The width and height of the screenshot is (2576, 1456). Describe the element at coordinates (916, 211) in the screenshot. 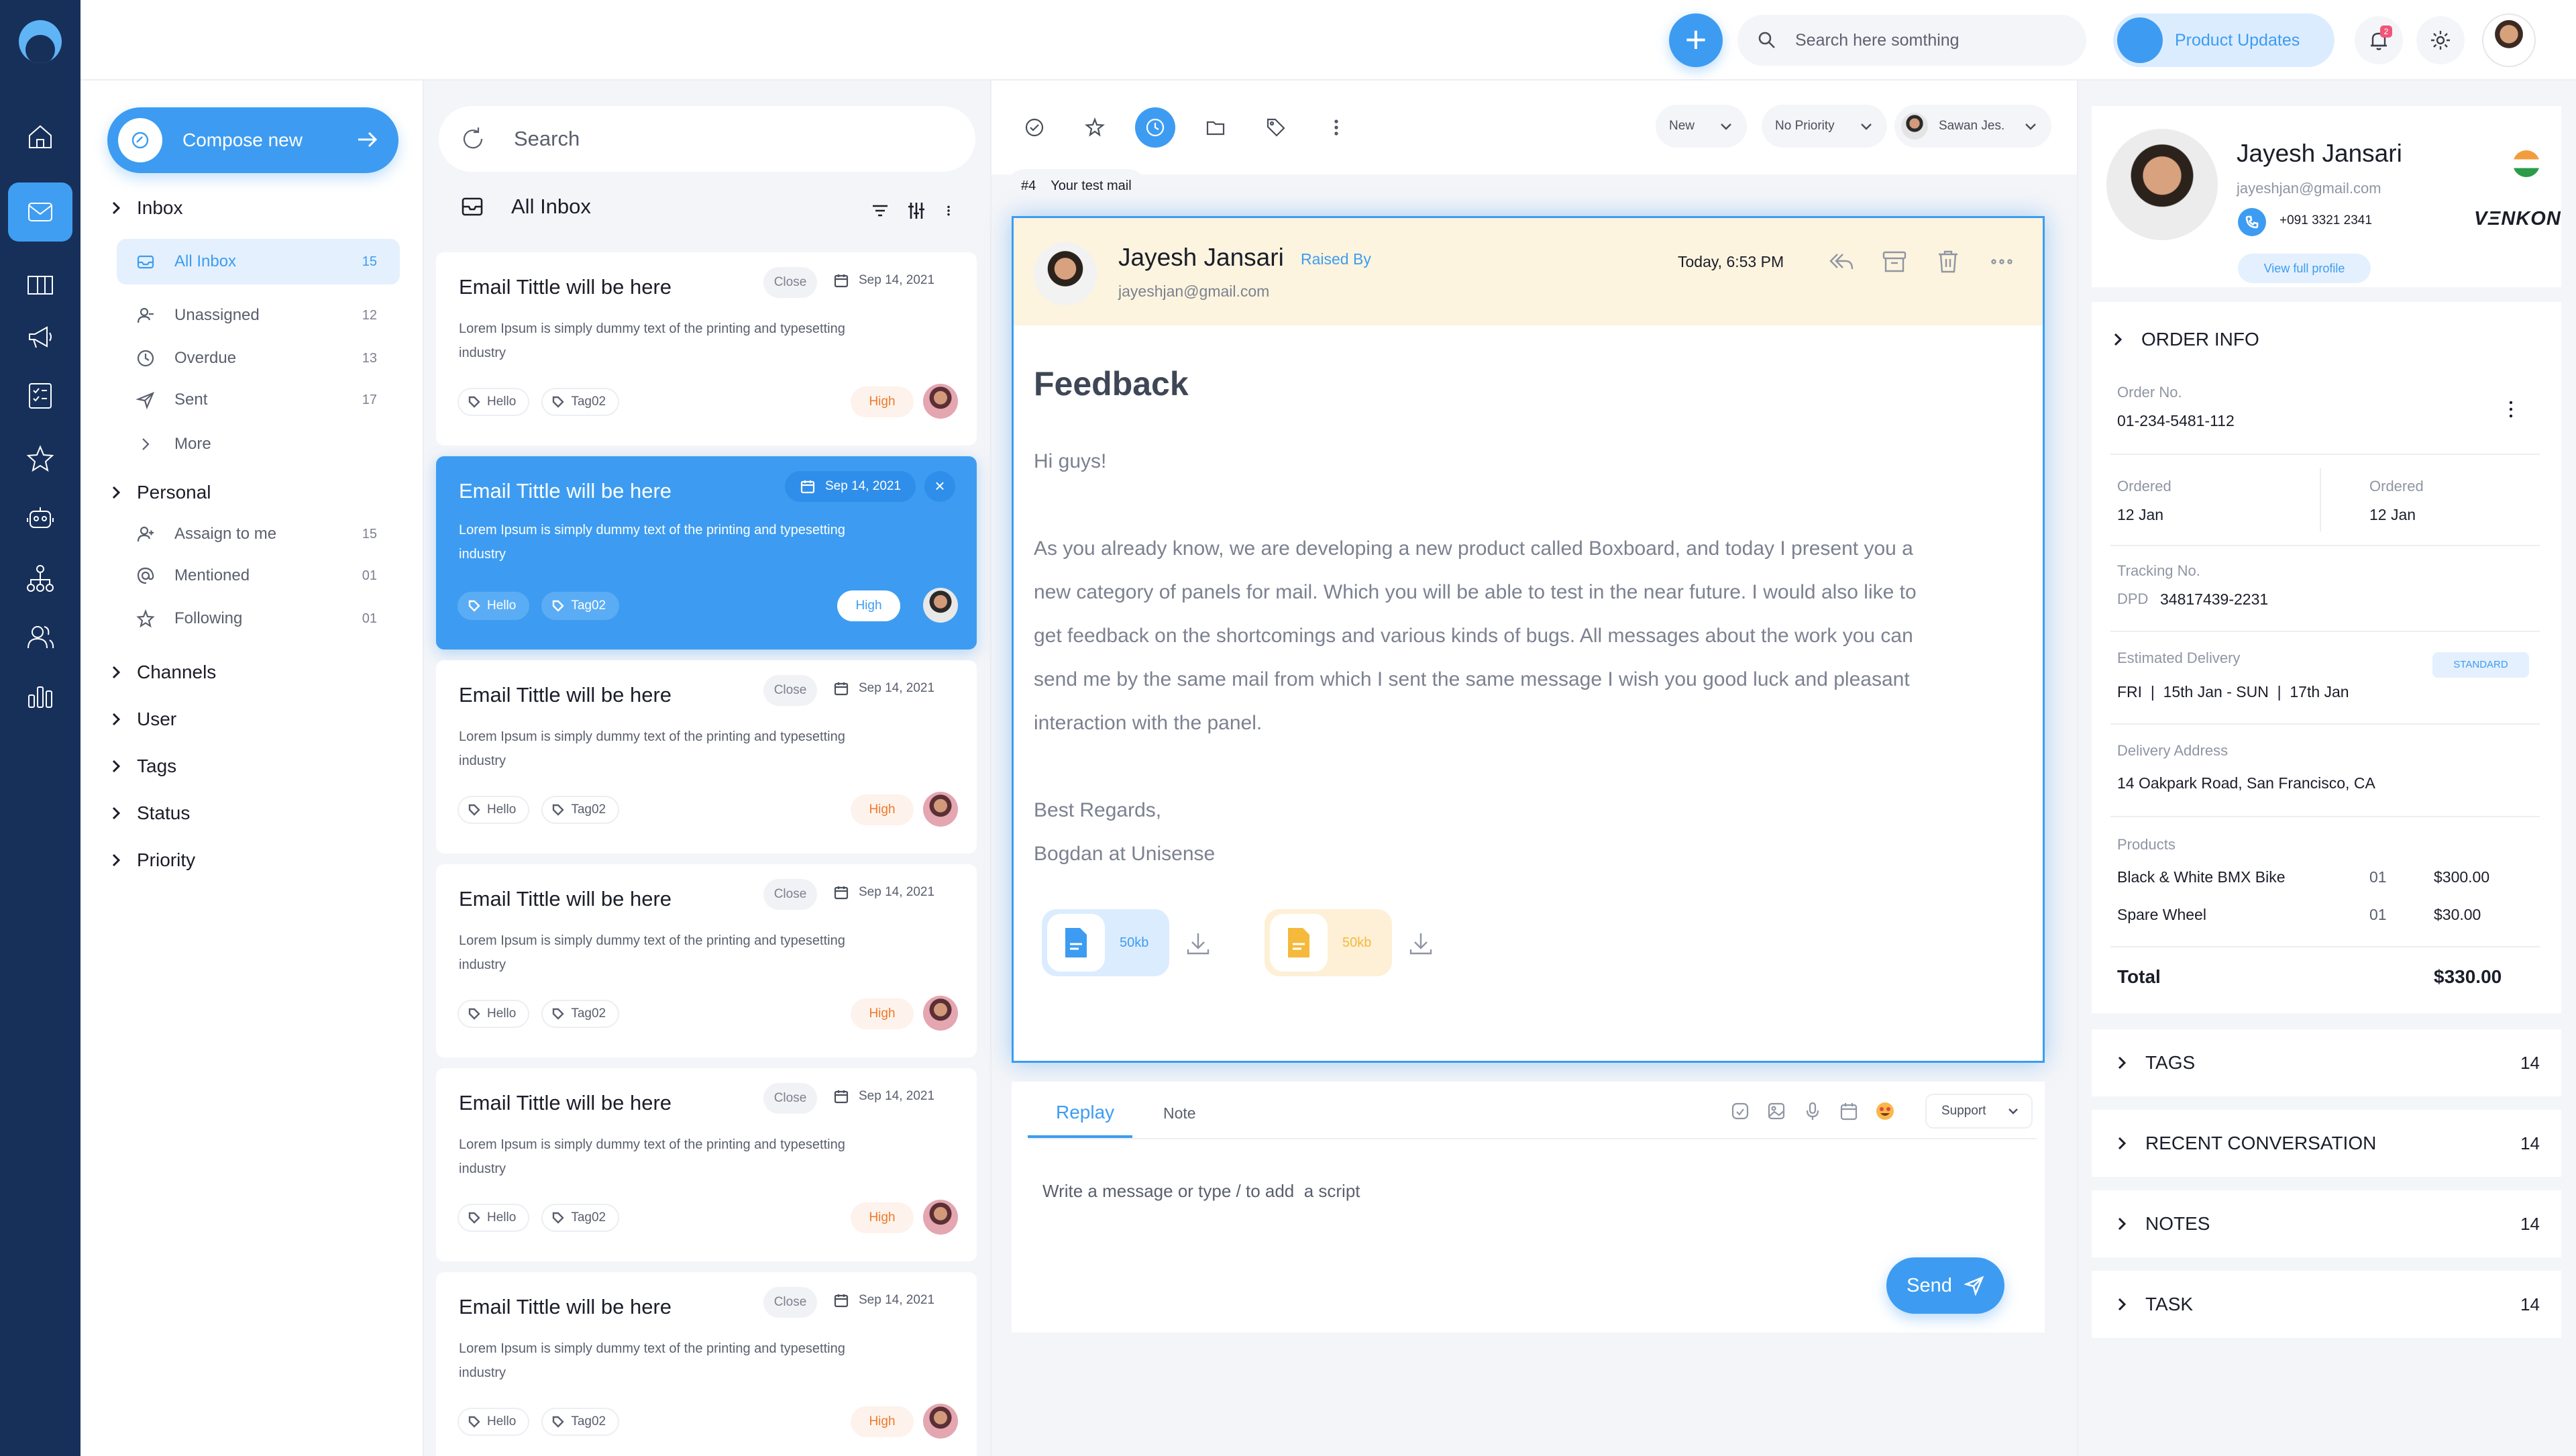

I see `sliders-icon` at that location.